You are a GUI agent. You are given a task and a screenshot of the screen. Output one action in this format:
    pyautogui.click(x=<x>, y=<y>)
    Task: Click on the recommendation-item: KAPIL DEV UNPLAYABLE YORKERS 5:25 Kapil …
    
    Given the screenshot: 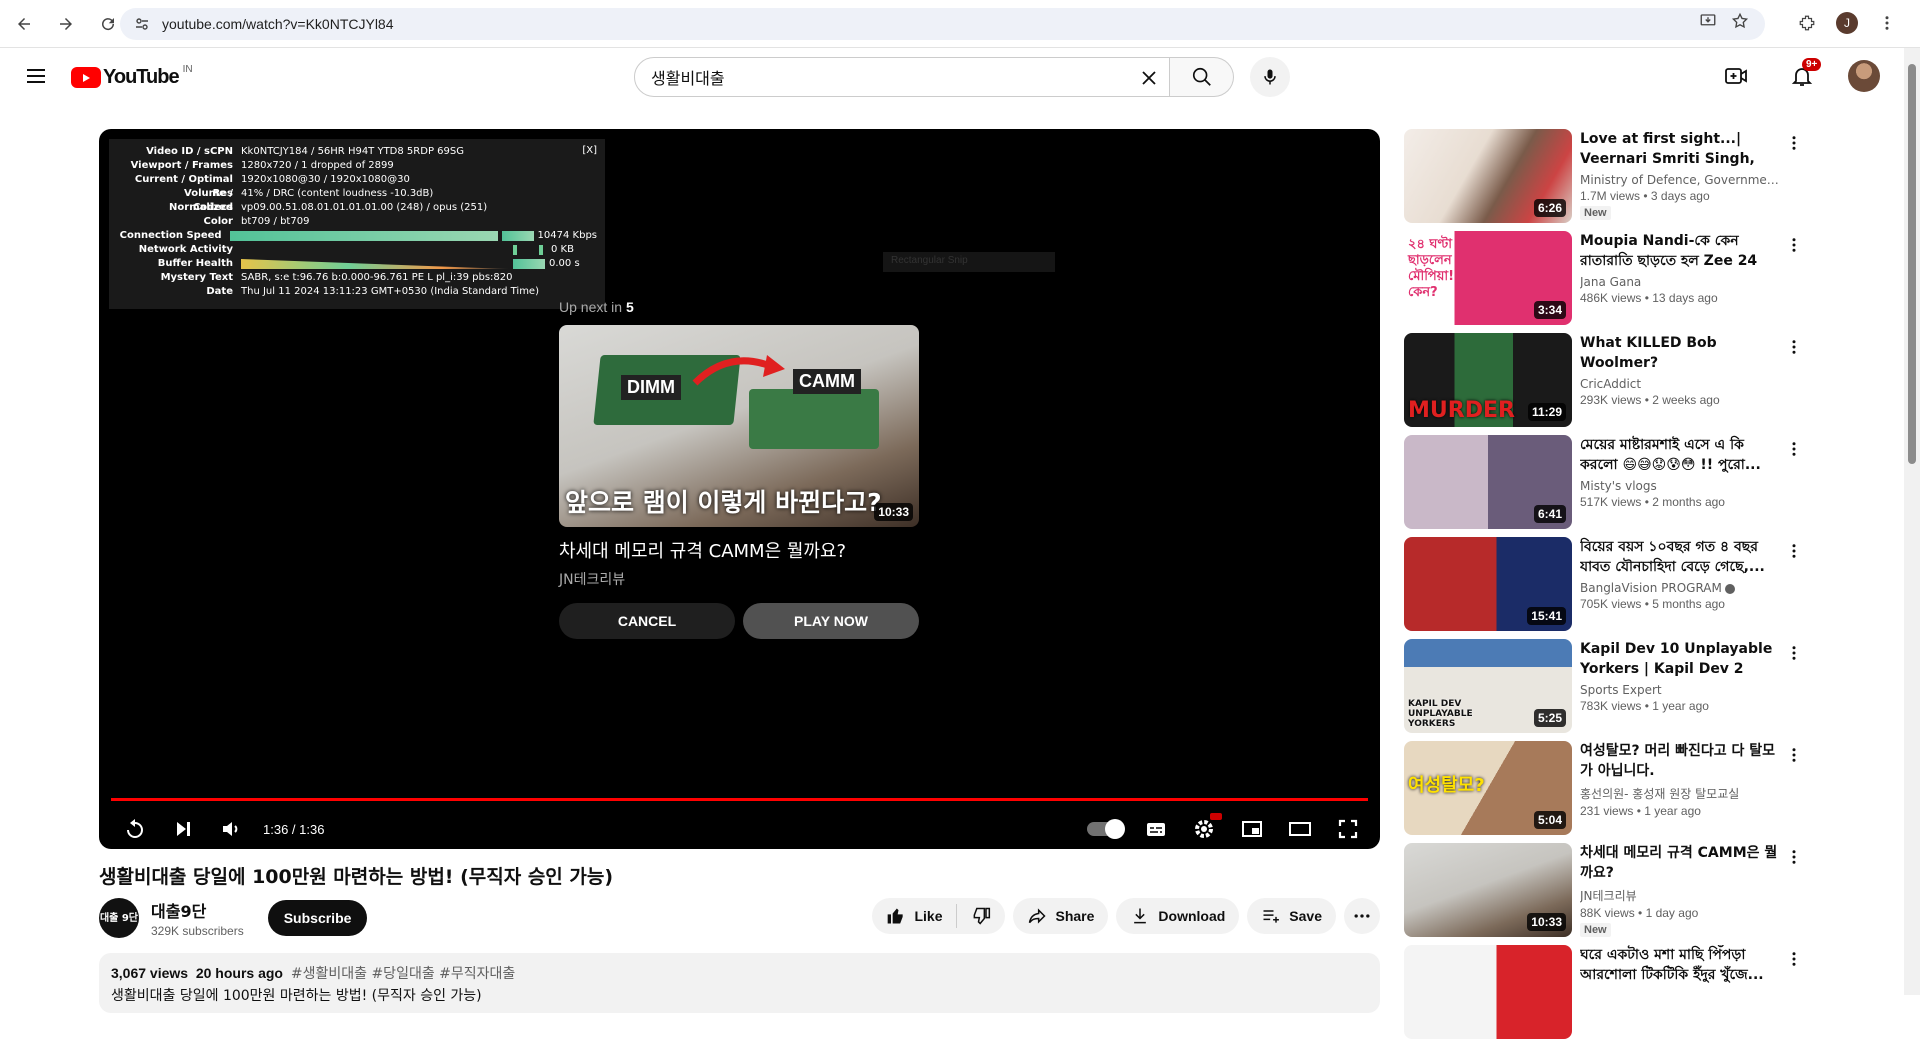 What is the action you would take?
    pyautogui.click(x=1605, y=686)
    